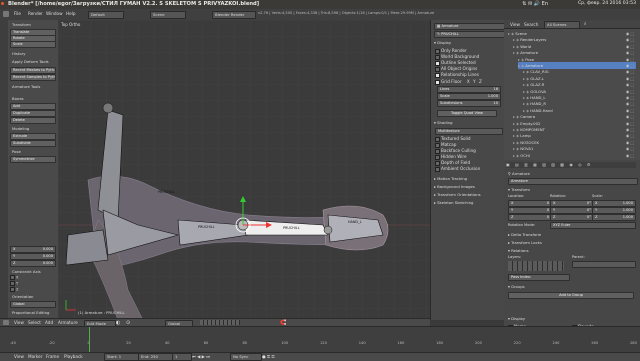 The width and height of the screenshot is (640, 361). I want to click on display-header: ▾ Display, so click(572, 318).